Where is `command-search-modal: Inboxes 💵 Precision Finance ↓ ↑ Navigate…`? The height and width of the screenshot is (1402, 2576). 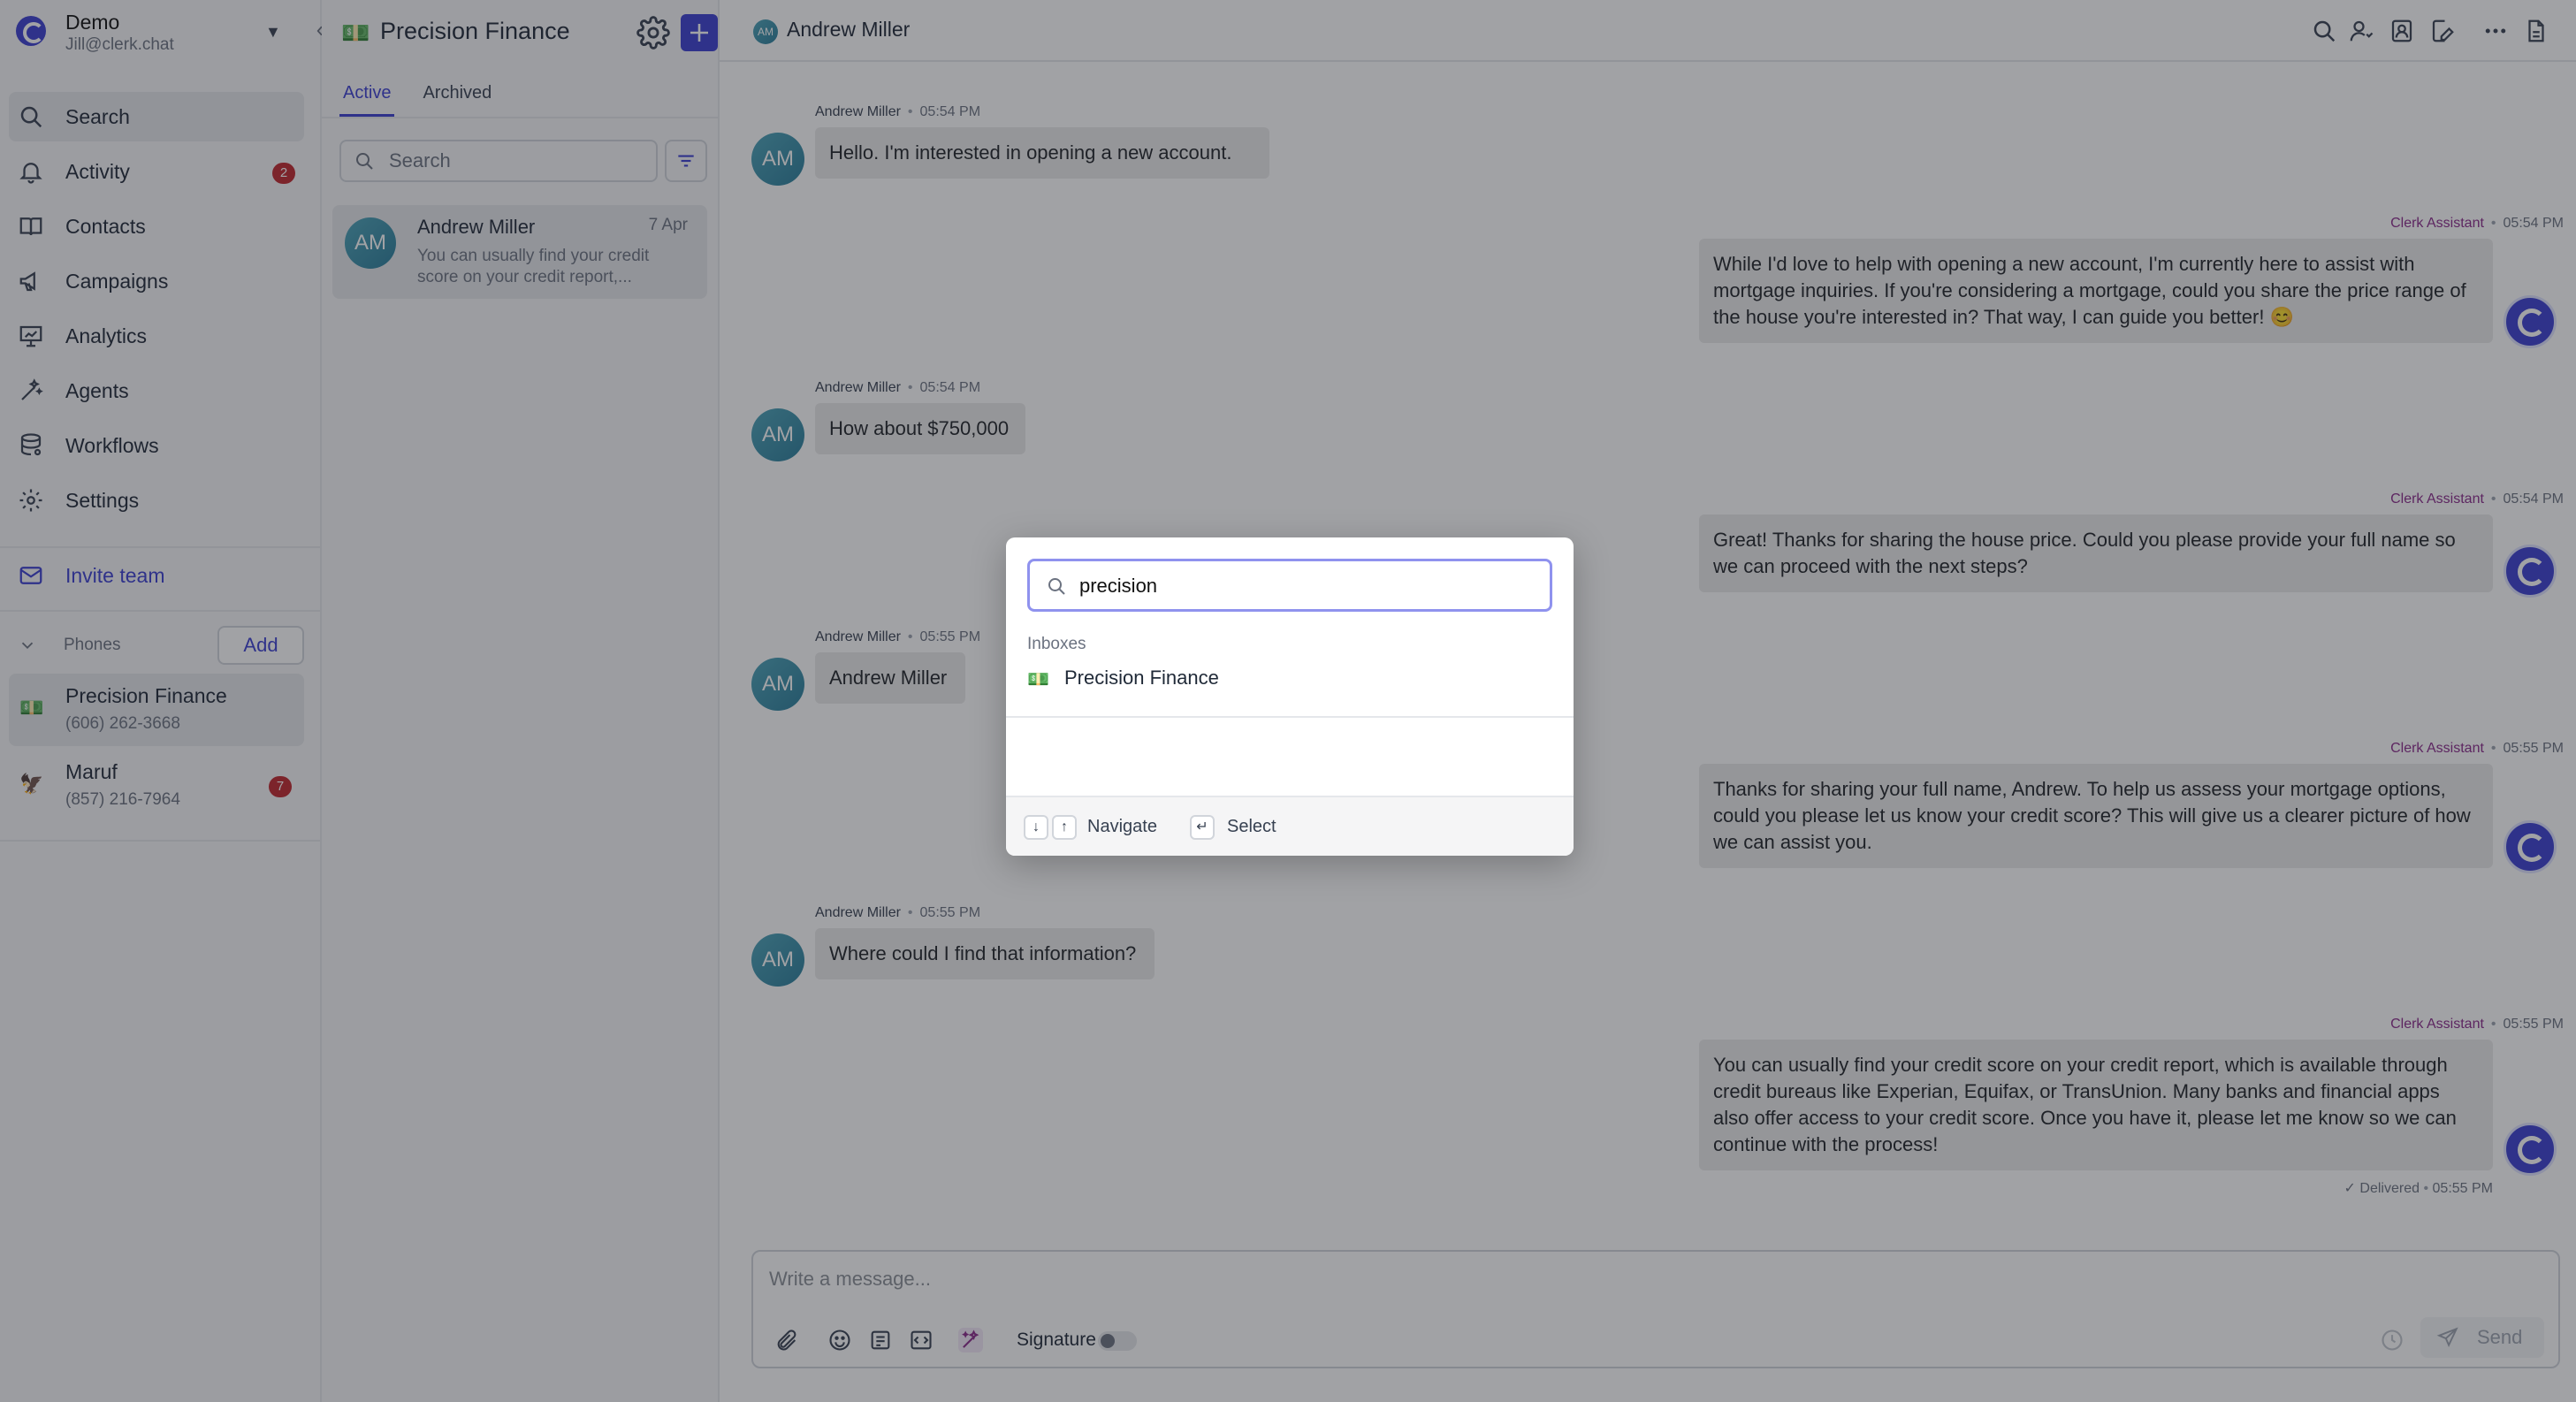 command-search-modal: Inboxes 💵 Precision Finance ↓ ↑ Navigate… is located at coordinates (1290, 696).